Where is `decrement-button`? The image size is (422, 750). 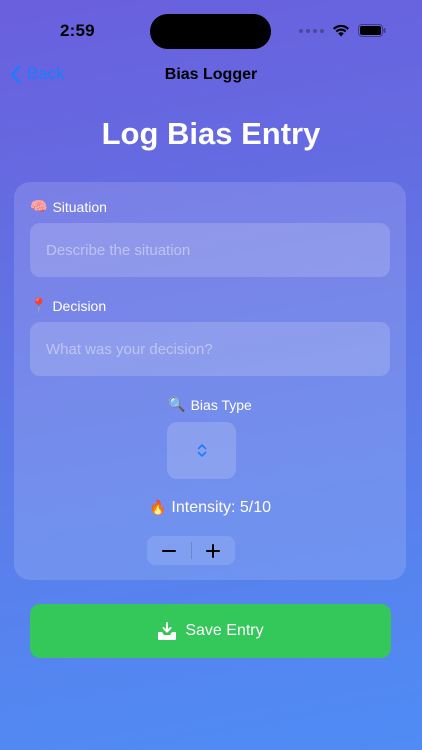 decrement-button is located at coordinates (169, 550).